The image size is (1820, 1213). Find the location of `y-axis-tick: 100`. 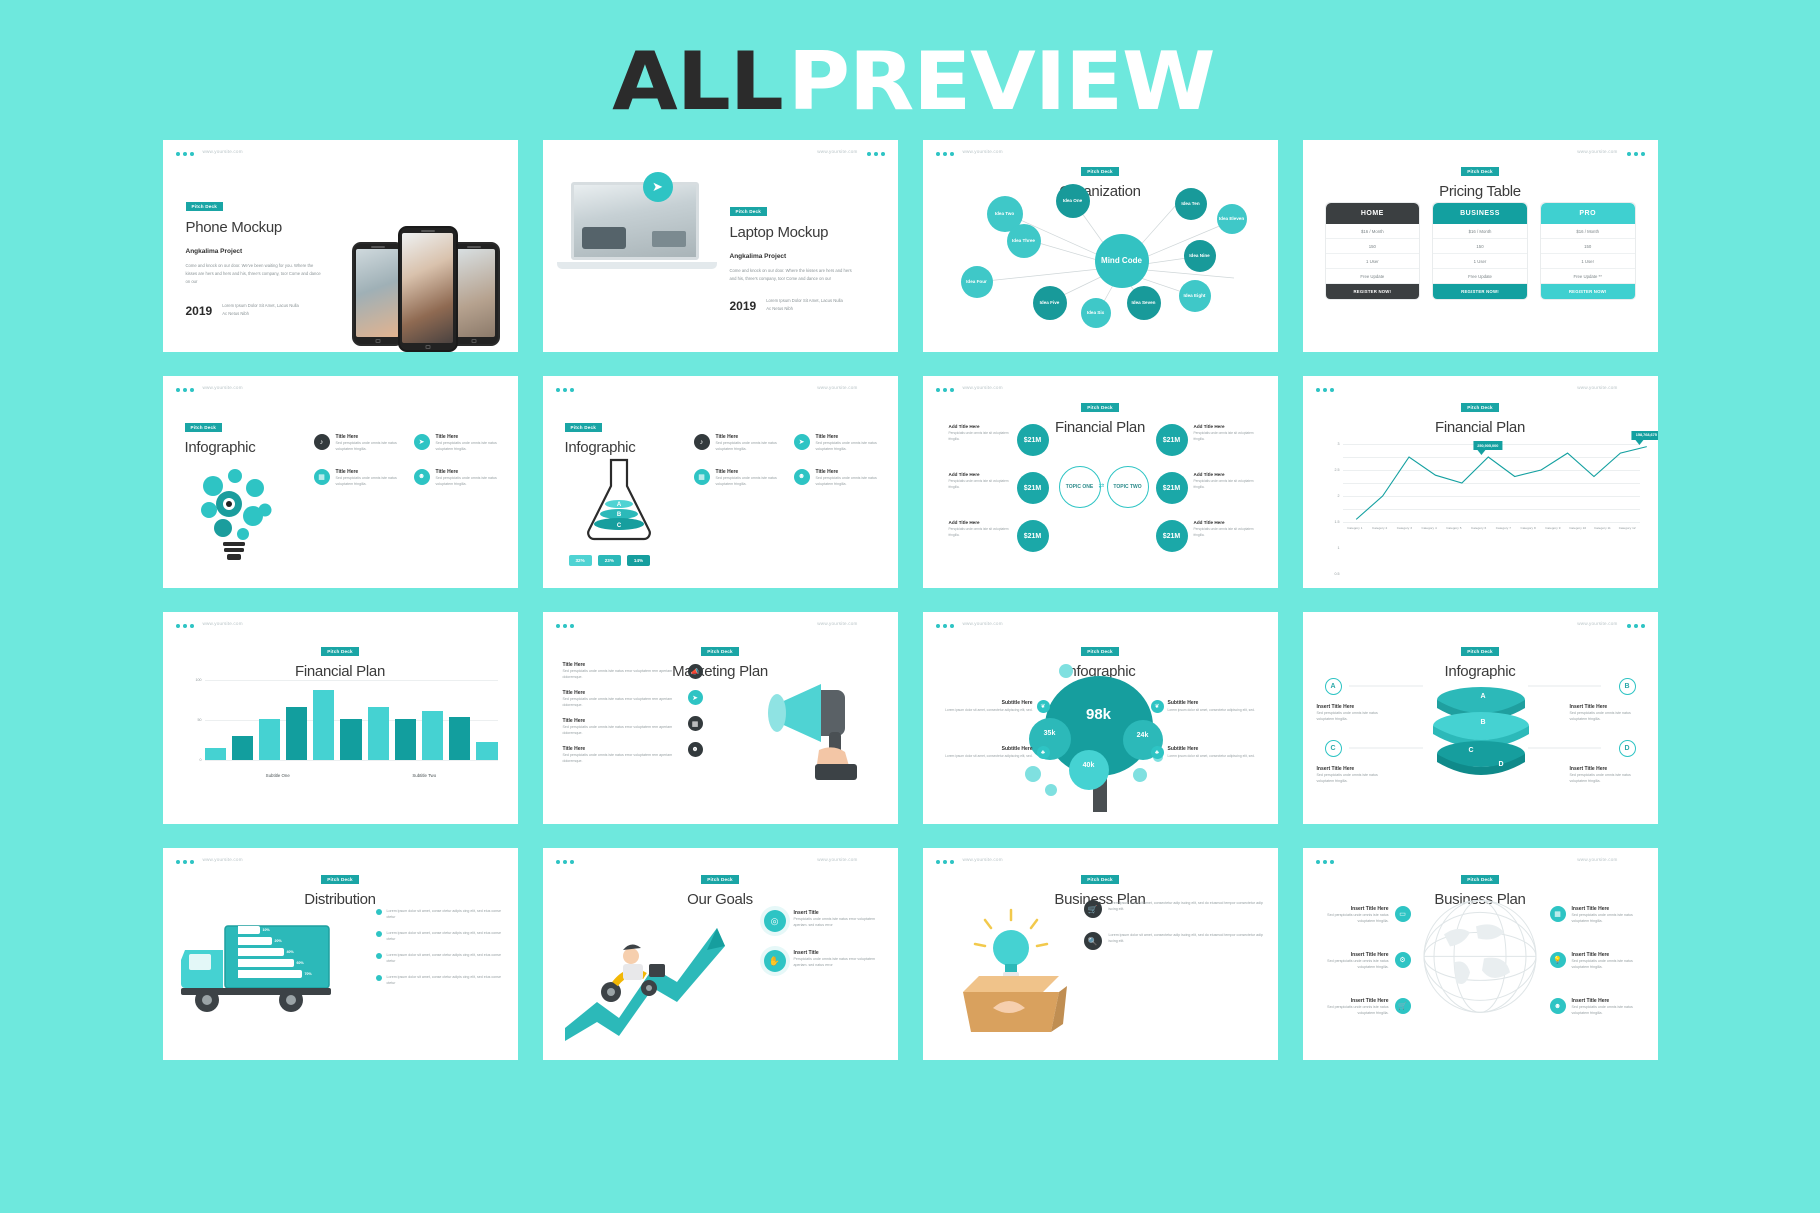

y-axis-tick: 100 is located at coordinates (198, 680).